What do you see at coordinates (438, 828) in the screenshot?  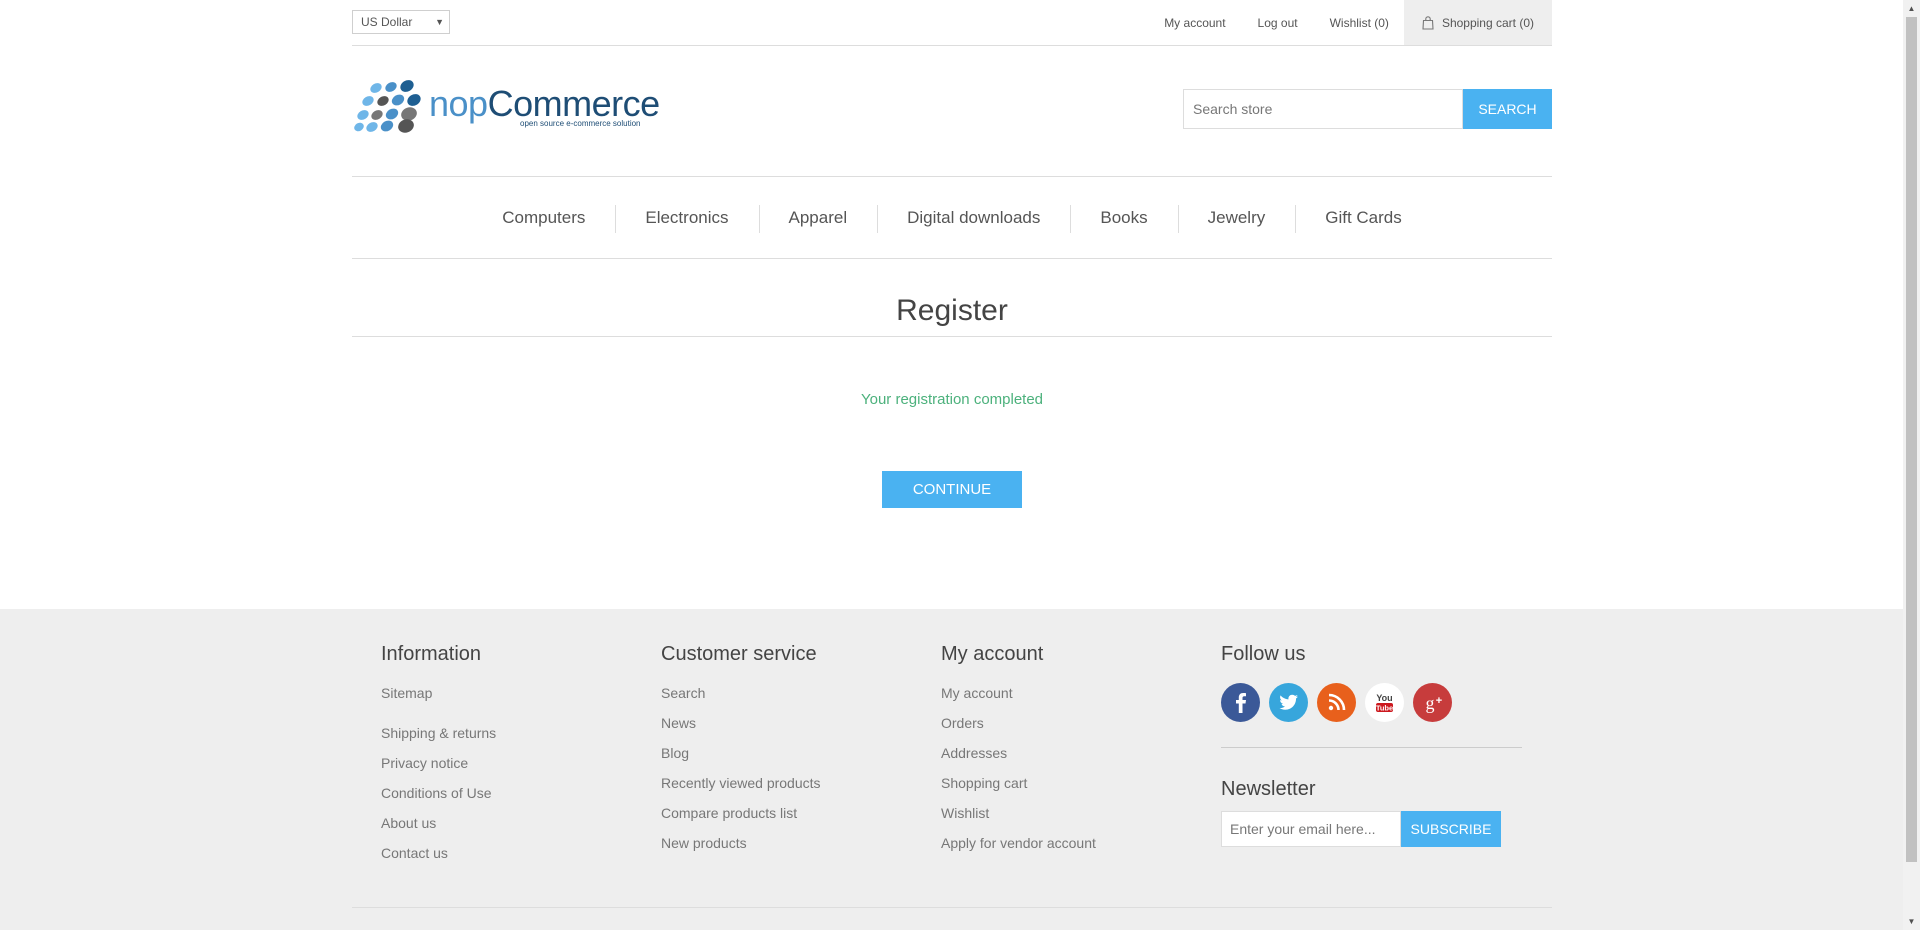 I see `footer-link-about-us: About us` at bounding box center [438, 828].